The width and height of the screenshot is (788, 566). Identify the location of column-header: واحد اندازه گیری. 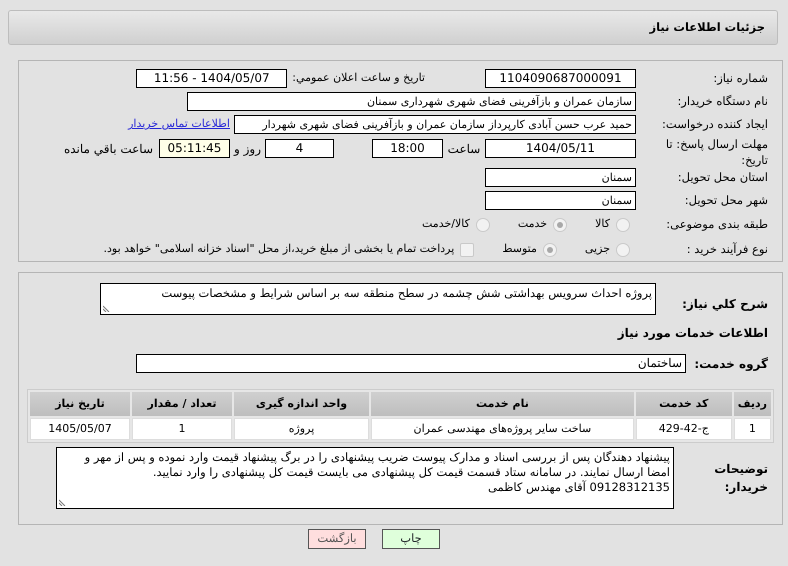
(301, 404).